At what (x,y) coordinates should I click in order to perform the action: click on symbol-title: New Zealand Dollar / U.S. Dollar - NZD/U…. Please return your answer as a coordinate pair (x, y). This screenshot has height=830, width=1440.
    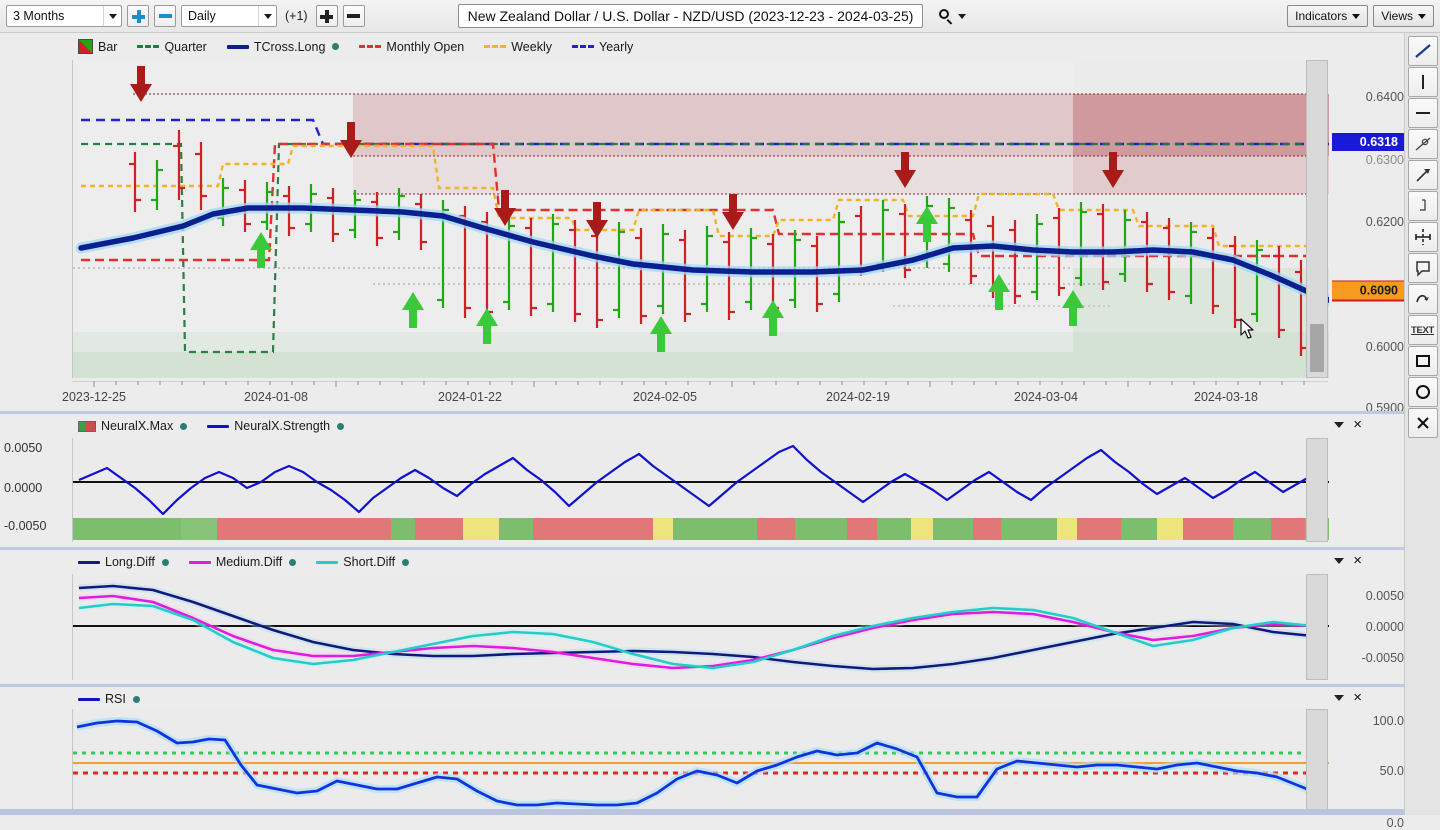
    Looking at the image, I should click on (690, 16).